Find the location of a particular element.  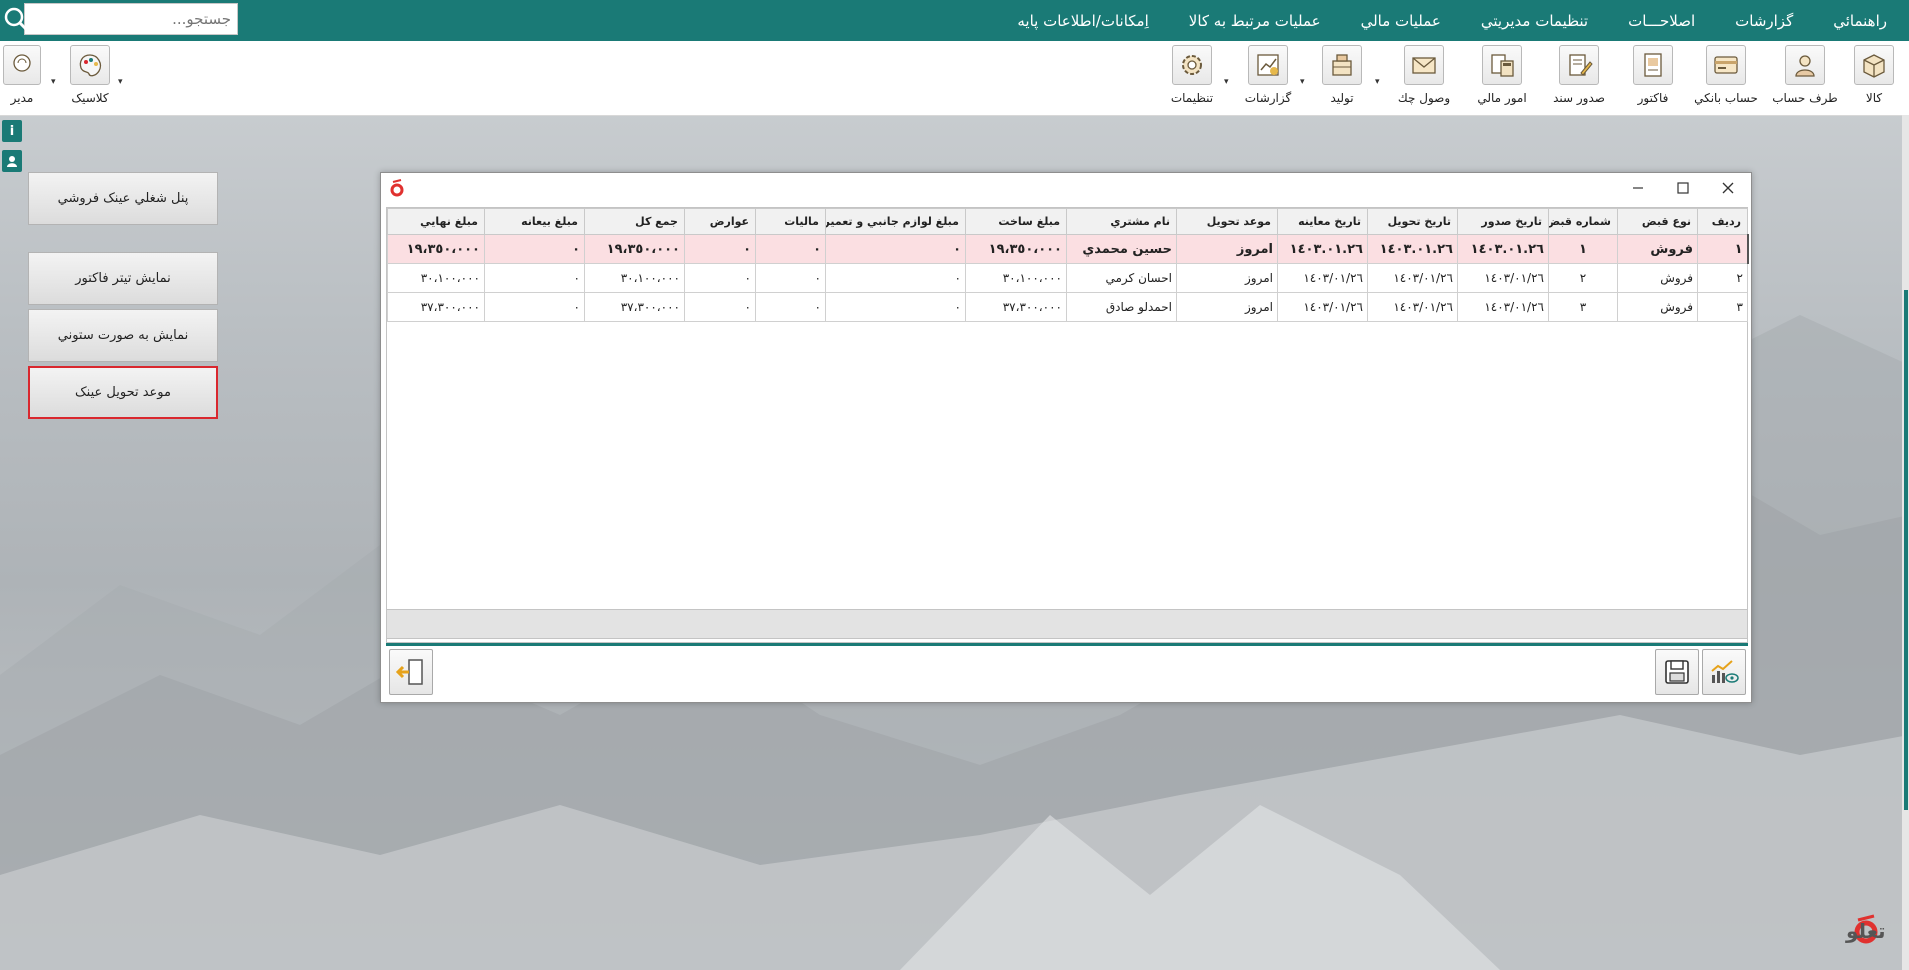

column-header: مبلغ ساخت is located at coordinates (1016, 221).